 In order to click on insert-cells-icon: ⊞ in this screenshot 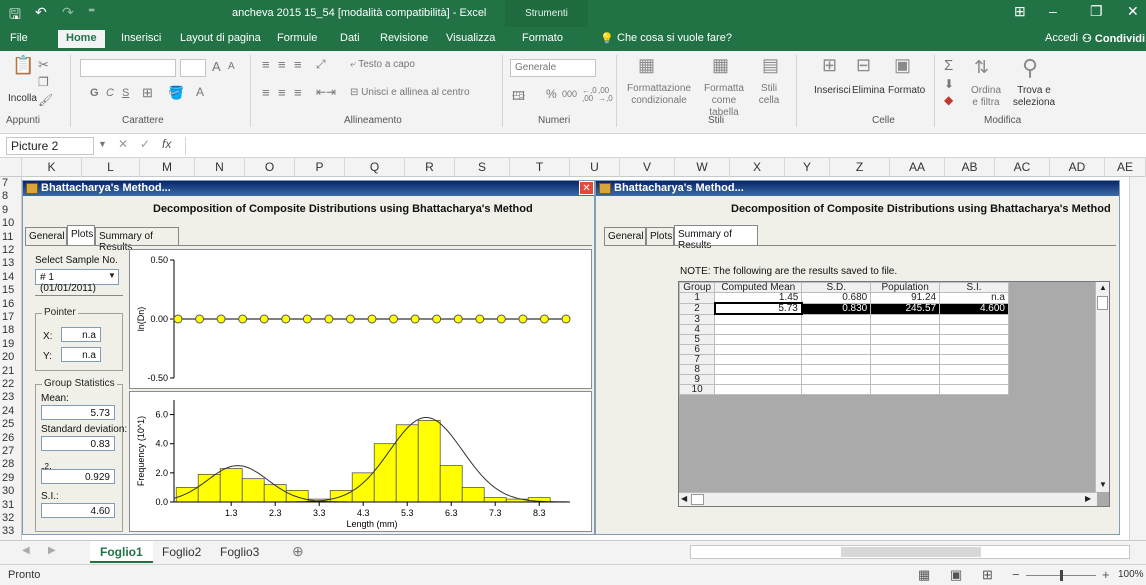, I will do `click(829, 65)`.